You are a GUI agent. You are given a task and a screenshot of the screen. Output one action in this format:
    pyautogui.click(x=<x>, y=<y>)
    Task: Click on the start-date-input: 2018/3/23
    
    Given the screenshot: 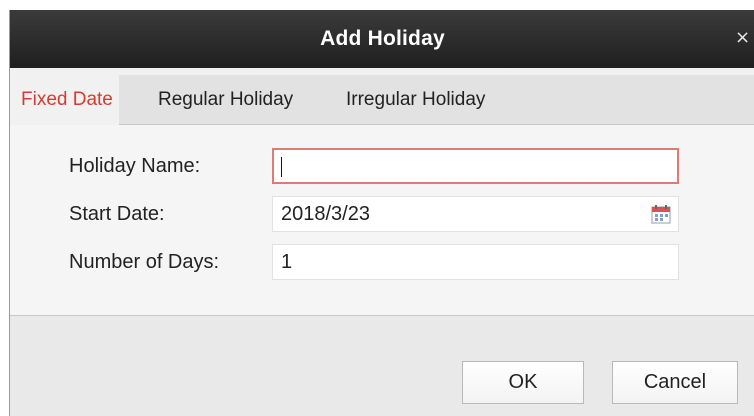 What is the action you would take?
    pyautogui.click(x=475, y=214)
    